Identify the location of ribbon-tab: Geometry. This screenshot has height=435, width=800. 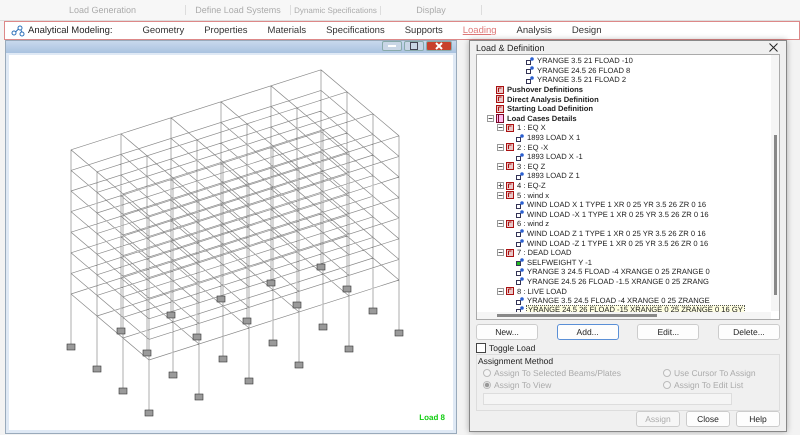
(163, 30).